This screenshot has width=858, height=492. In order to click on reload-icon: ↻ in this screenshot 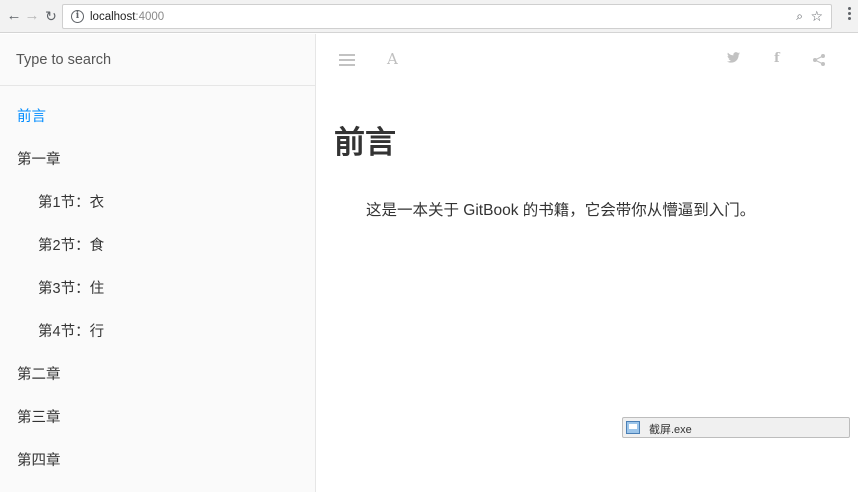, I will do `click(51, 16)`.